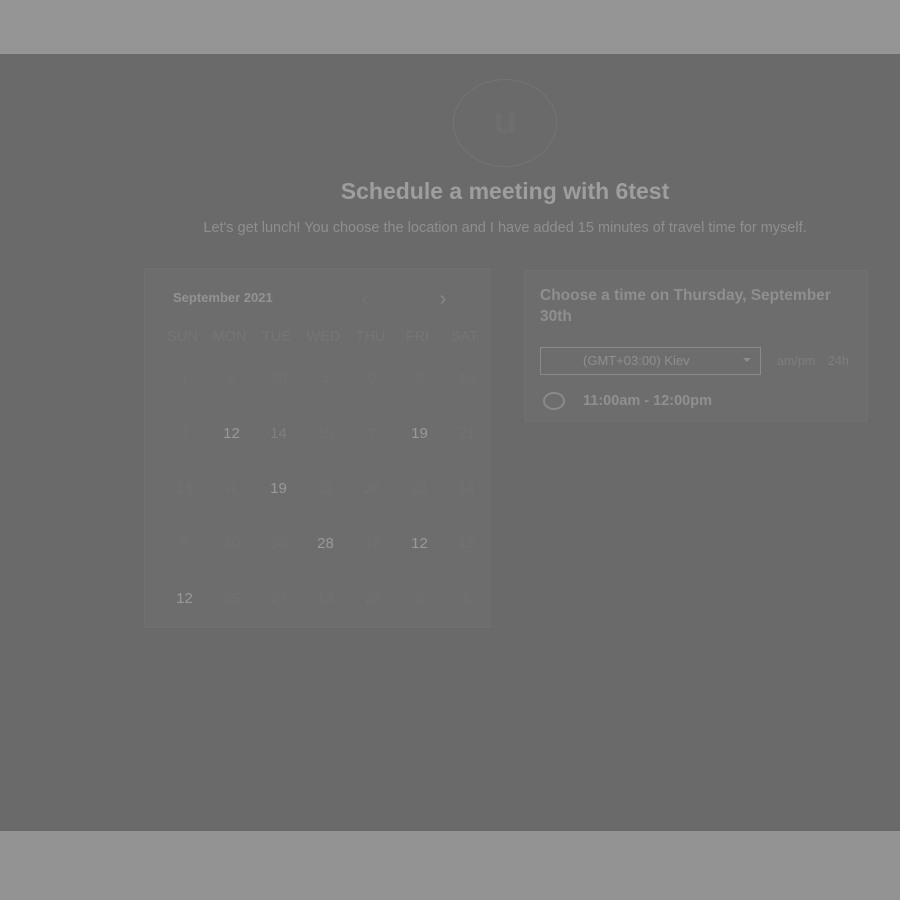 The image size is (900, 900). Describe the element at coordinates (419, 599) in the screenshot. I see `day-cell: 8` at that location.